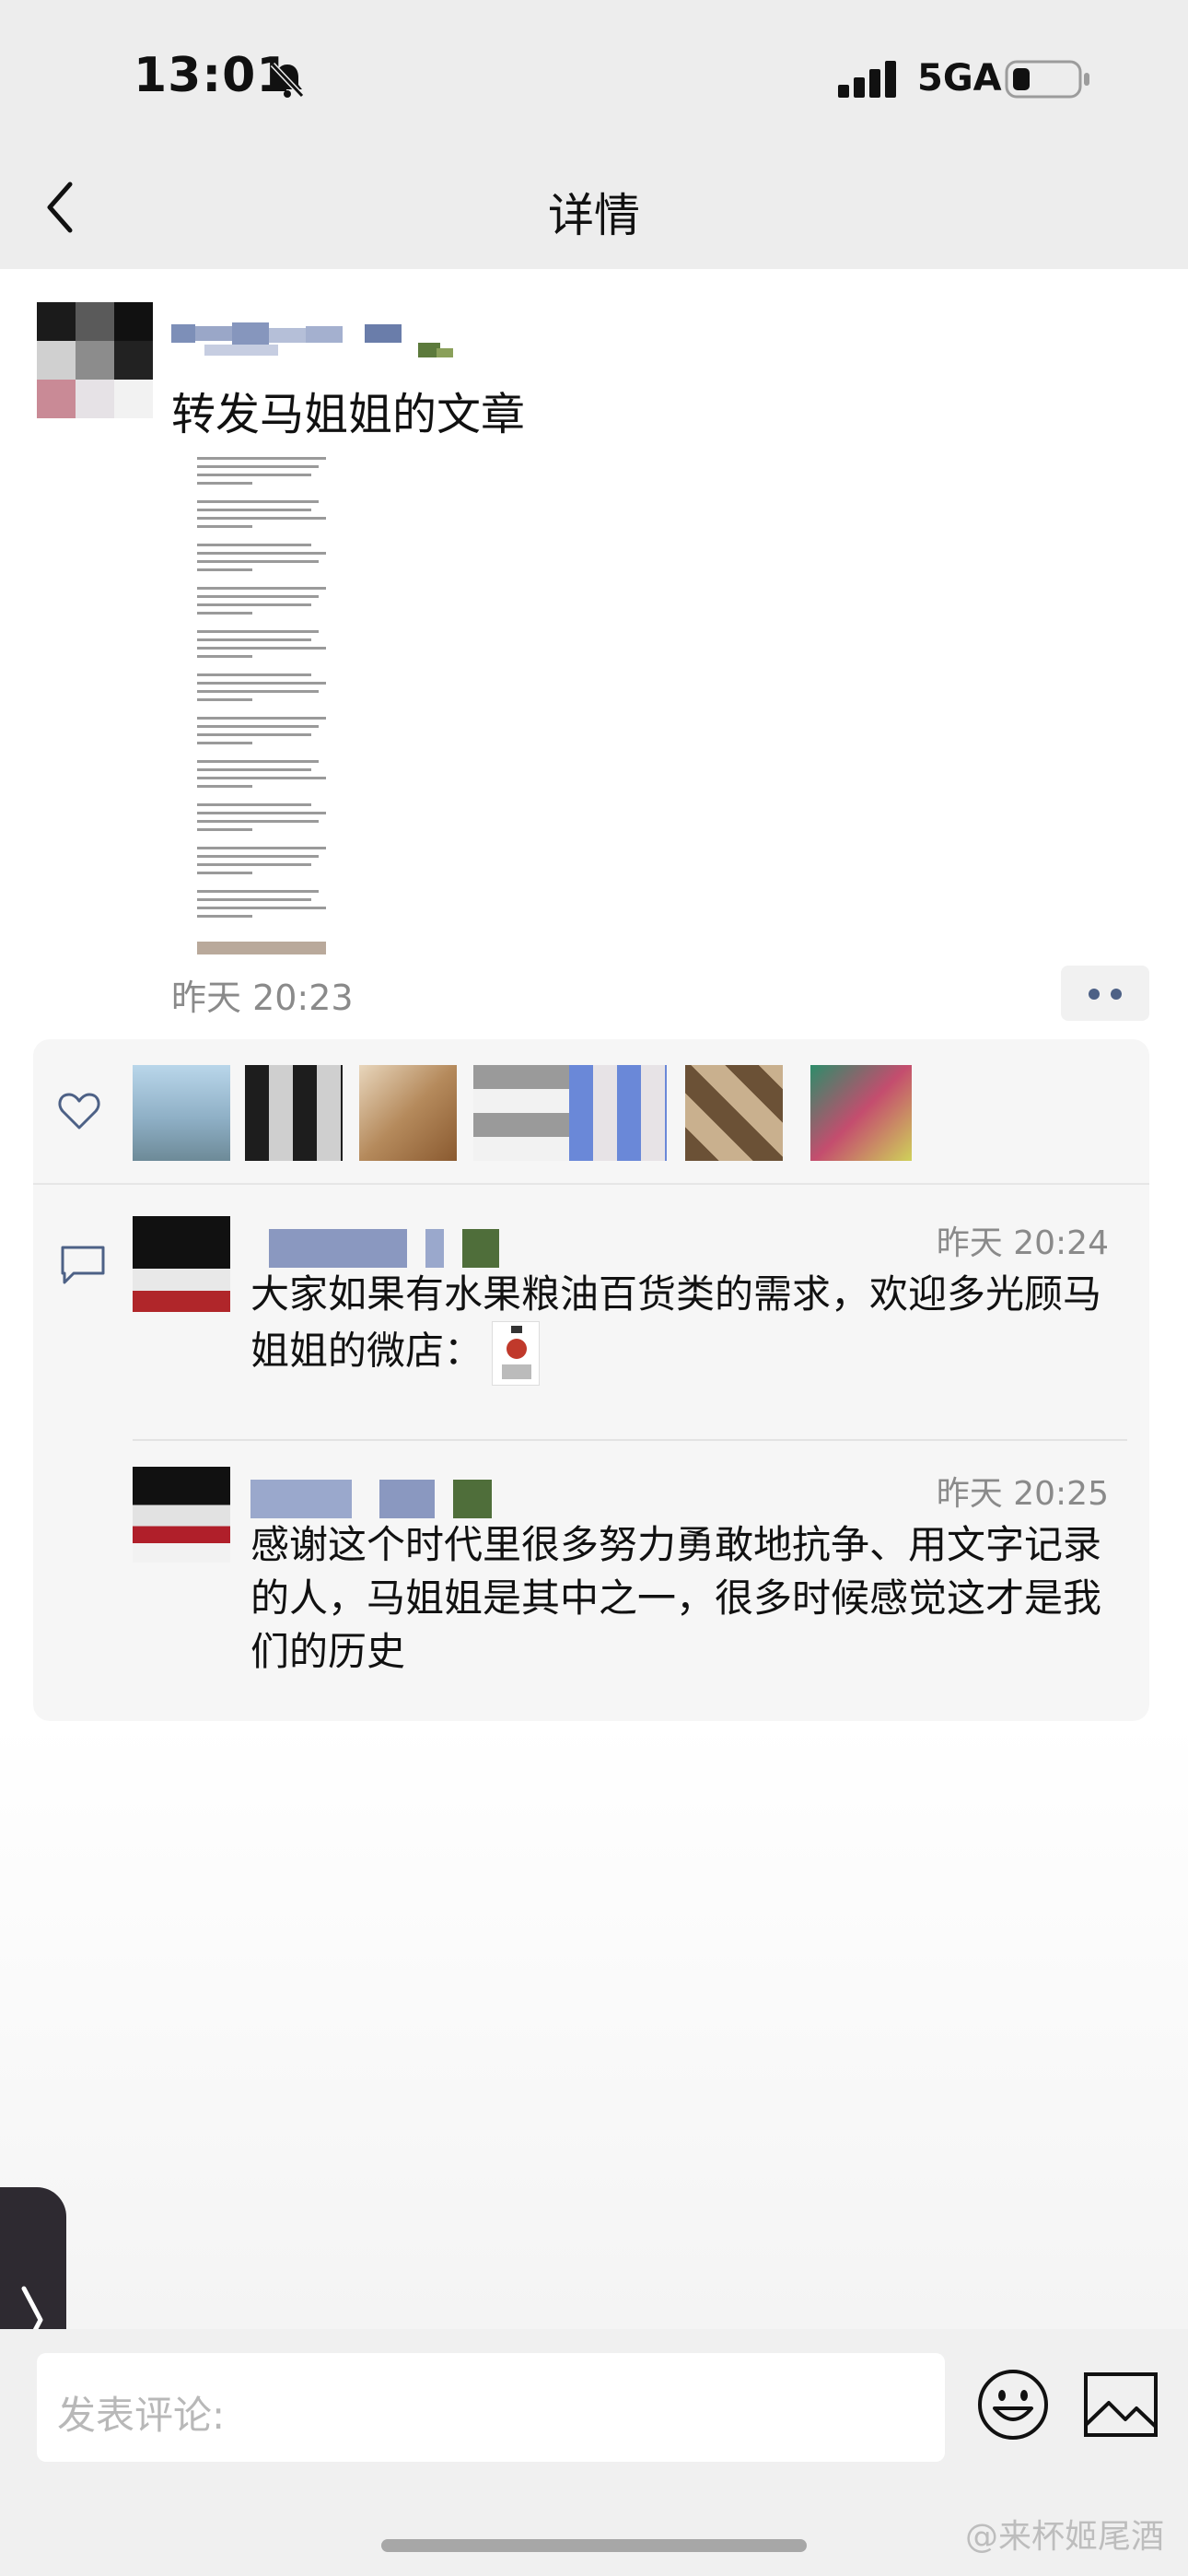  What do you see at coordinates (692, 1327) in the screenshot?
I see `comment-text: 大家如果有水果粮油百货类的需求，欢迎多光顾马姐姐的微店：` at bounding box center [692, 1327].